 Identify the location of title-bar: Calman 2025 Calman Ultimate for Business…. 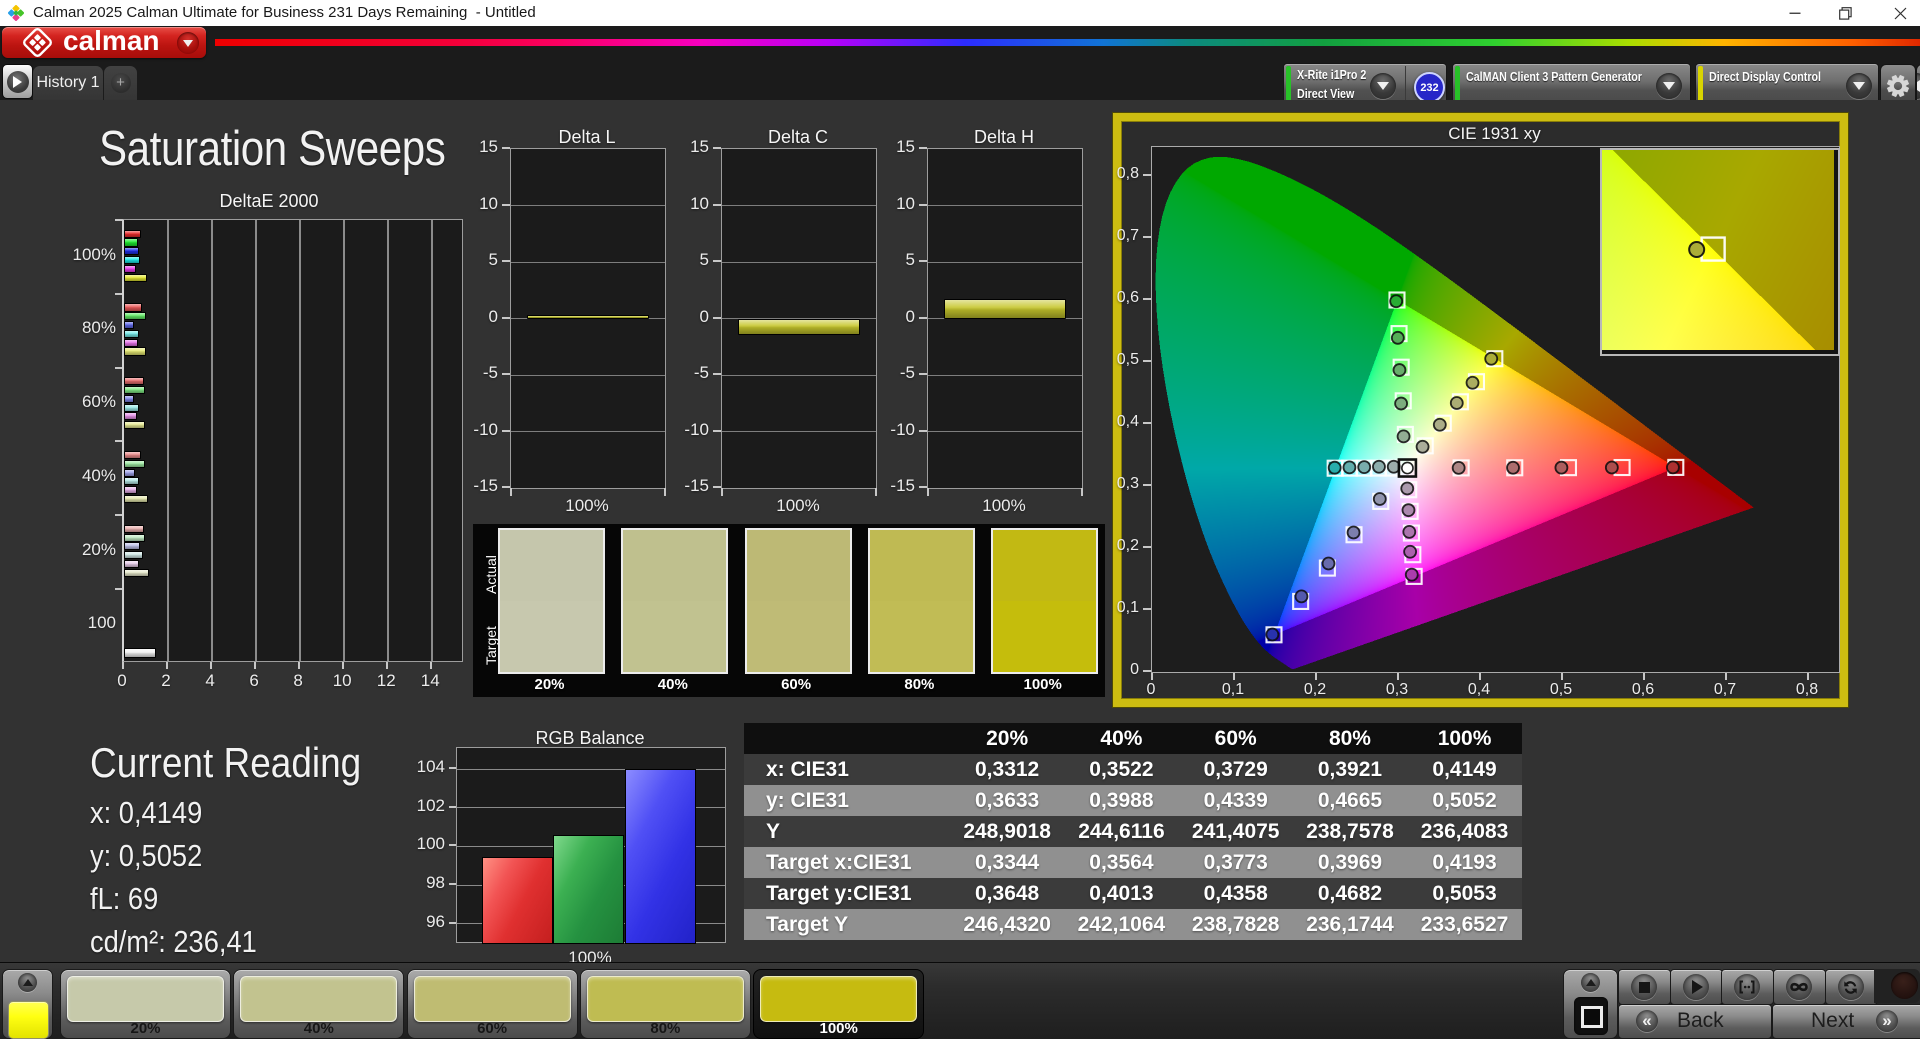
(960, 13).